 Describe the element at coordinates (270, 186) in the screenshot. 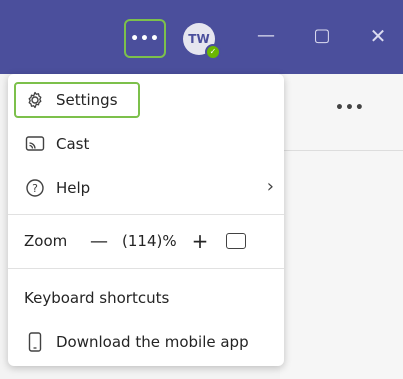

I see `chevron-right-icon: ›` at that location.